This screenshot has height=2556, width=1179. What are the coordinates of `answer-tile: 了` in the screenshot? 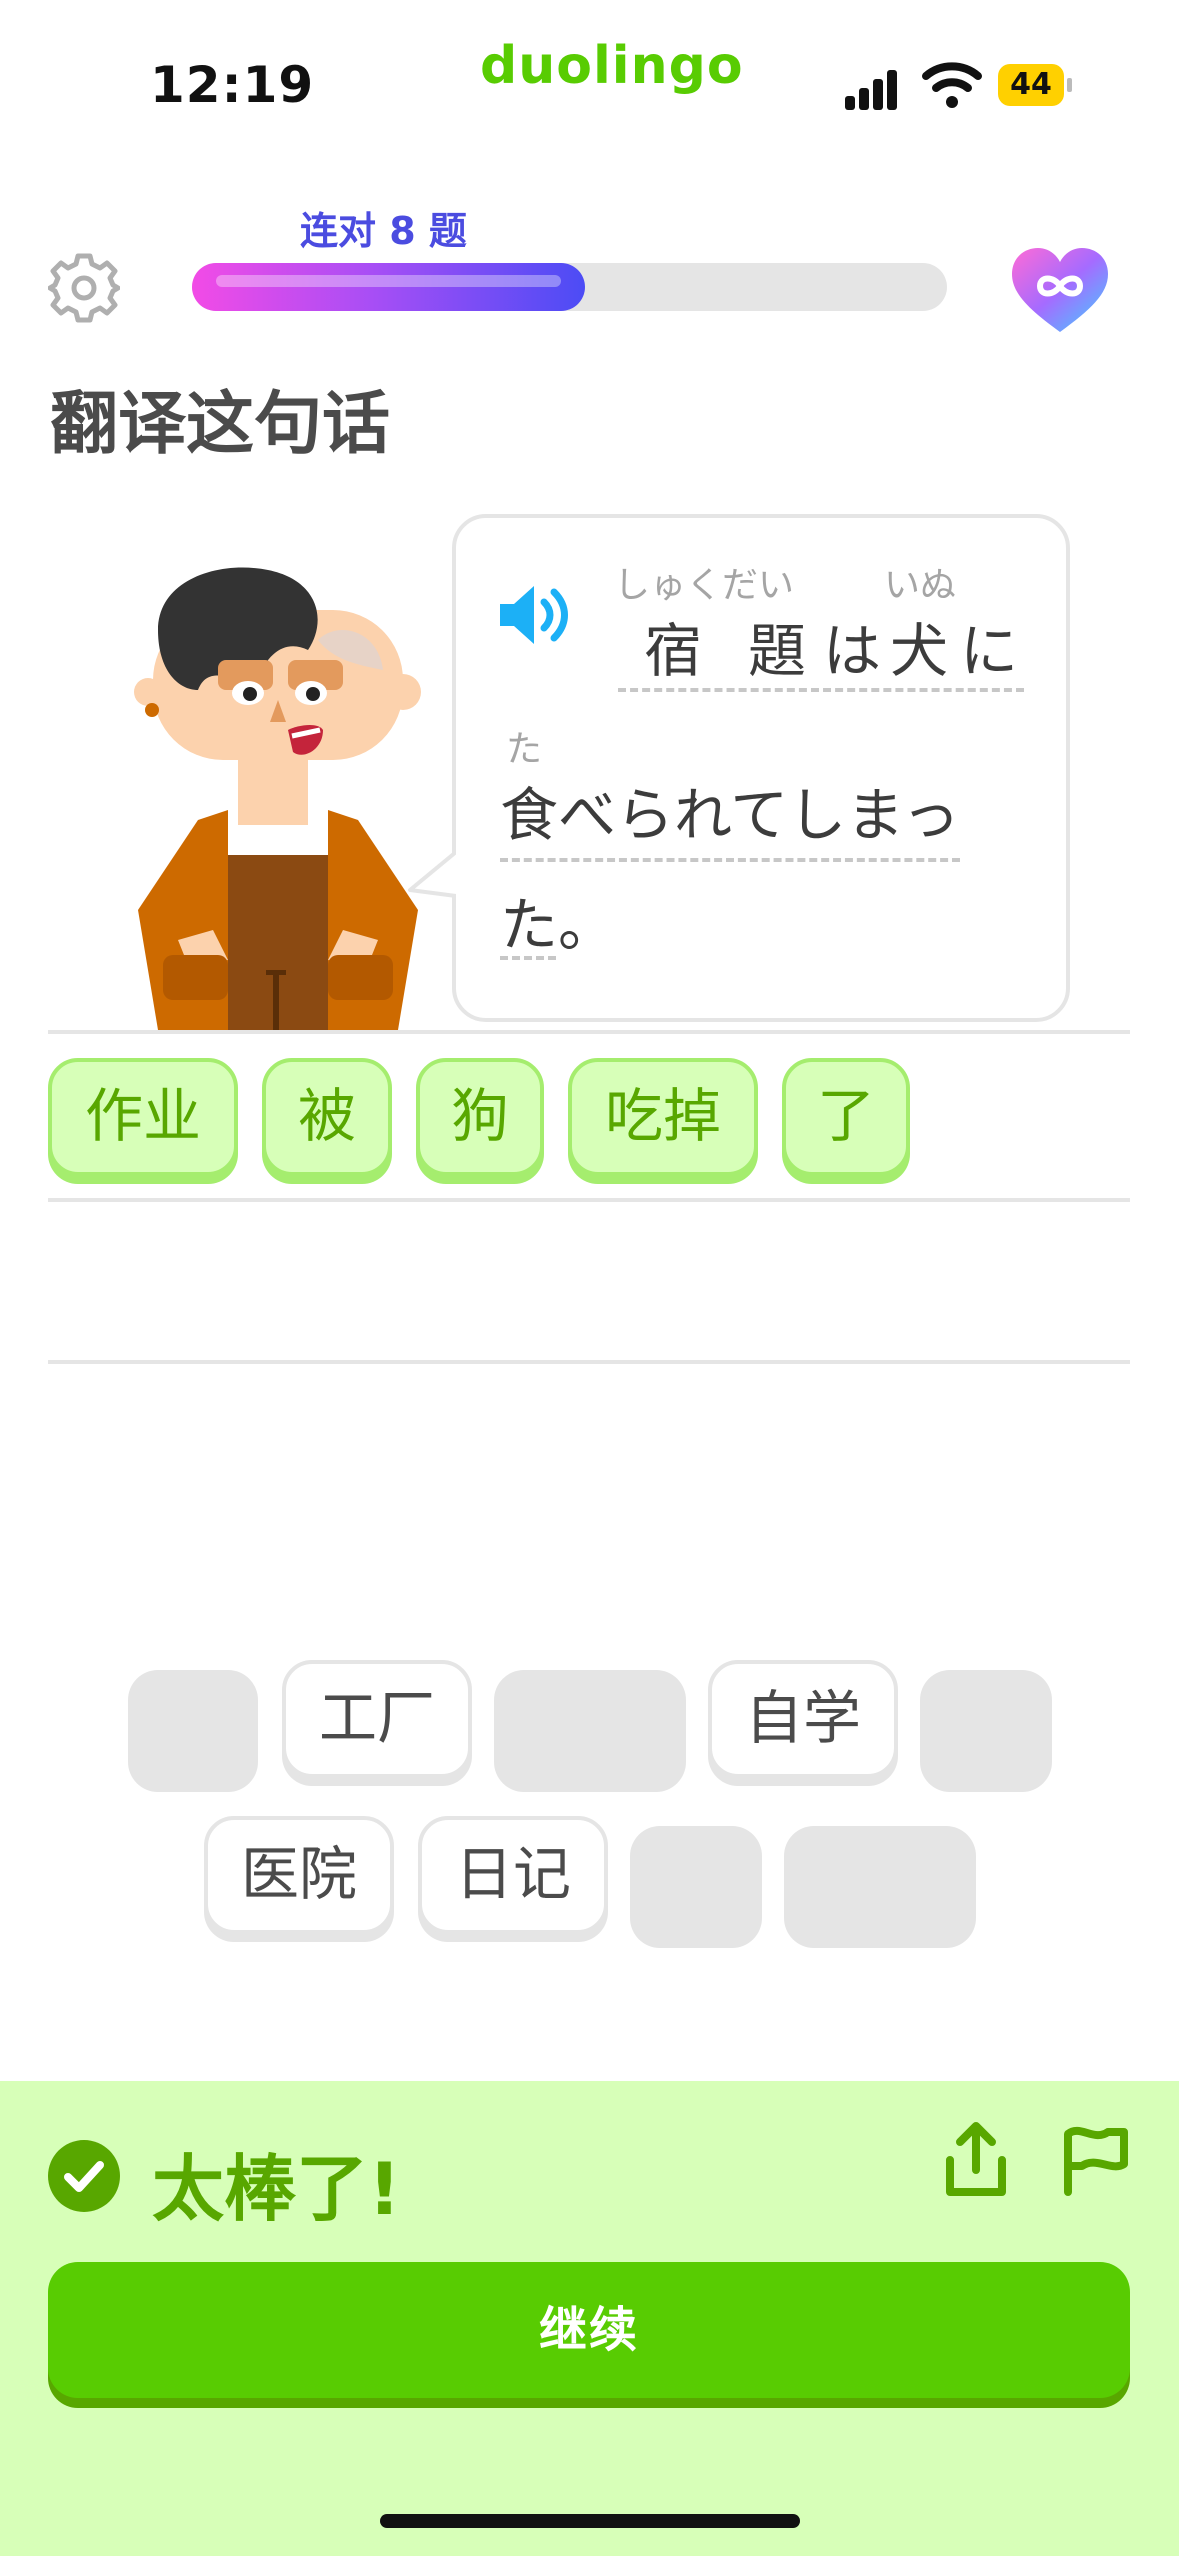 It's located at (846, 1117).